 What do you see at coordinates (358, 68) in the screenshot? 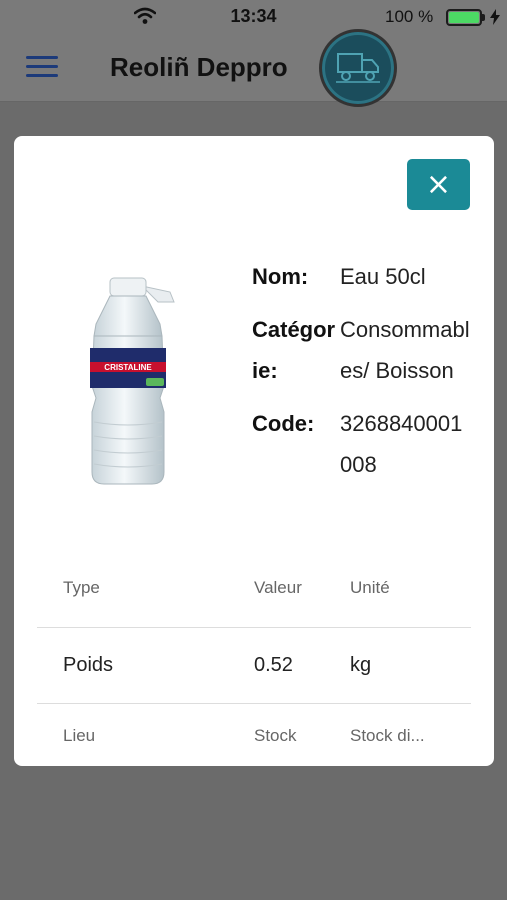
I see `delivery-truck-icon` at bounding box center [358, 68].